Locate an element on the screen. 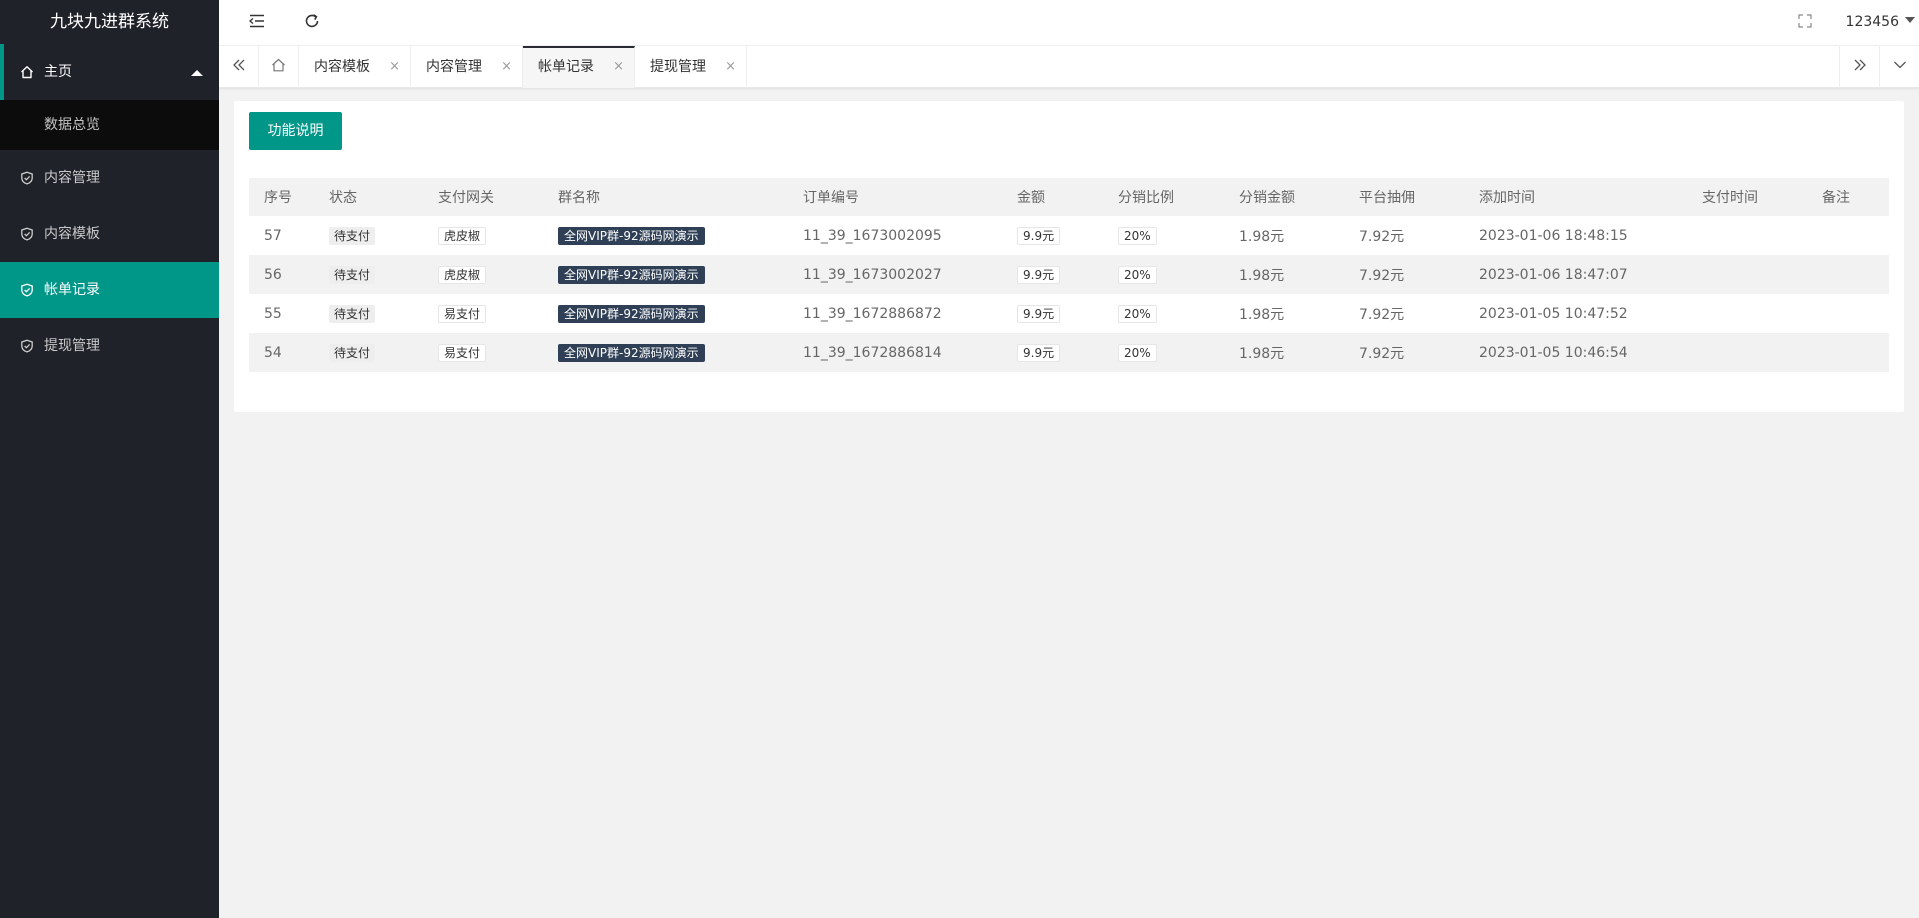 This screenshot has height=918, width=1919. double-chevron-left-icon is located at coordinates (239, 67).